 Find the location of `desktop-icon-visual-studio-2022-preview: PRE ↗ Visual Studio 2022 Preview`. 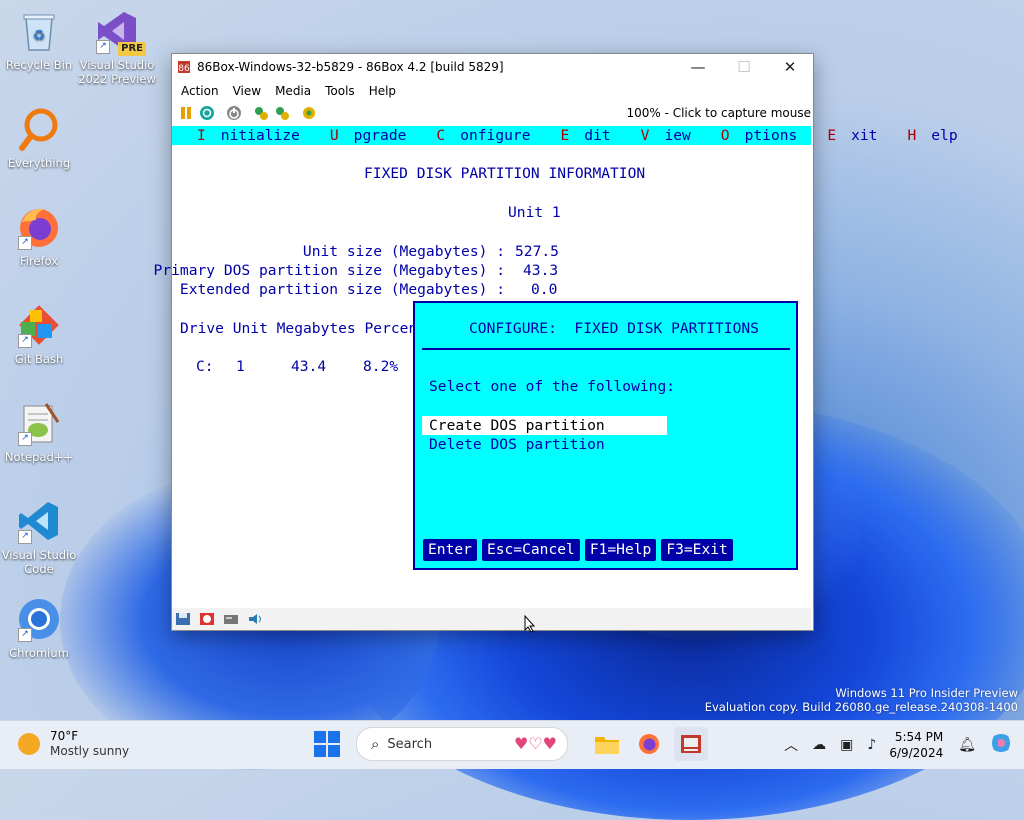

desktop-icon-visual-studio-2022-preview: PRE ↗ Visual Studio 2022 Preview is located at coordinates (117, 47).